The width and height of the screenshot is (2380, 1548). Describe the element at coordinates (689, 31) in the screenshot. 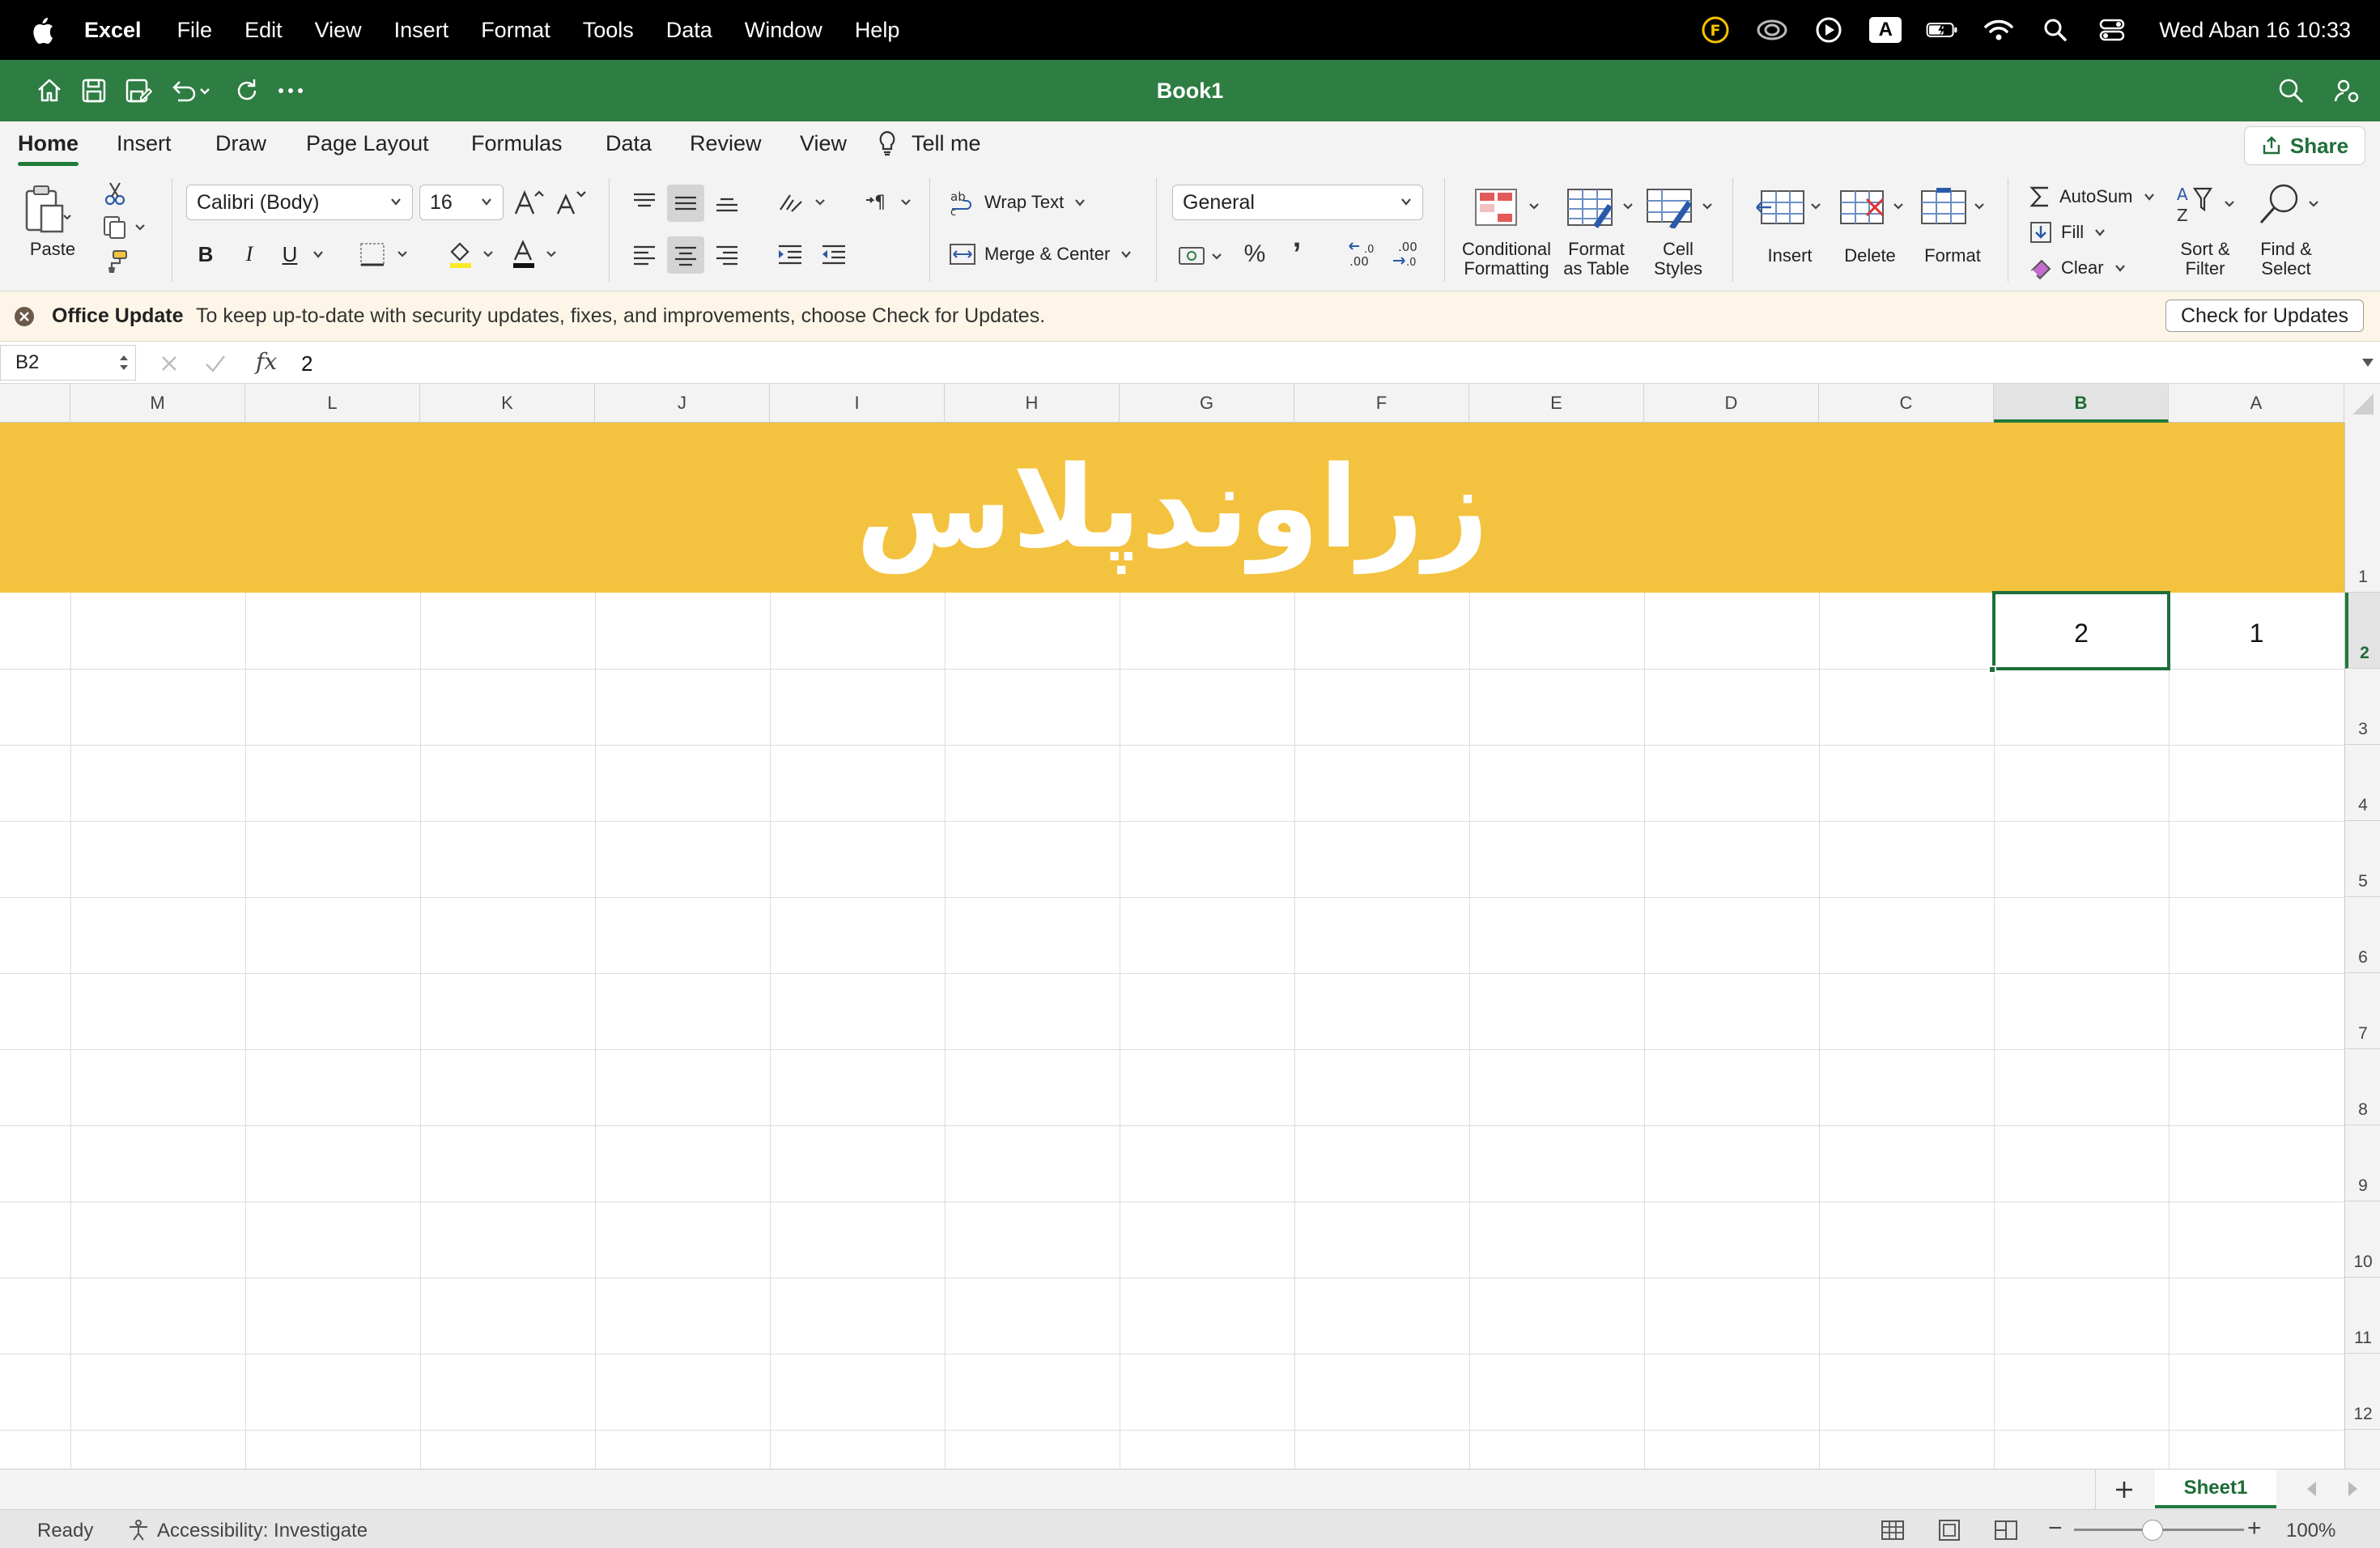

I see `menu-data: Data` at that location.